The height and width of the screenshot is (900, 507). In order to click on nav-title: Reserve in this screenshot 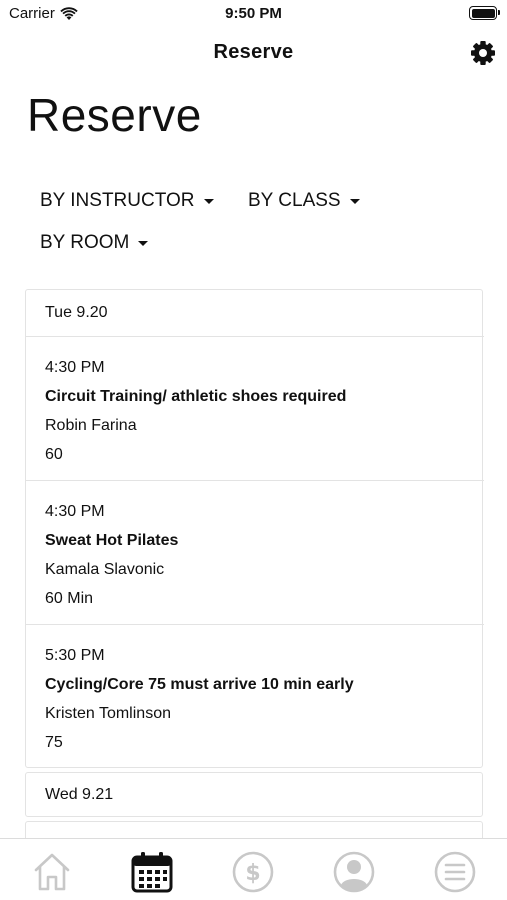, I will do `click(253, 52)`.